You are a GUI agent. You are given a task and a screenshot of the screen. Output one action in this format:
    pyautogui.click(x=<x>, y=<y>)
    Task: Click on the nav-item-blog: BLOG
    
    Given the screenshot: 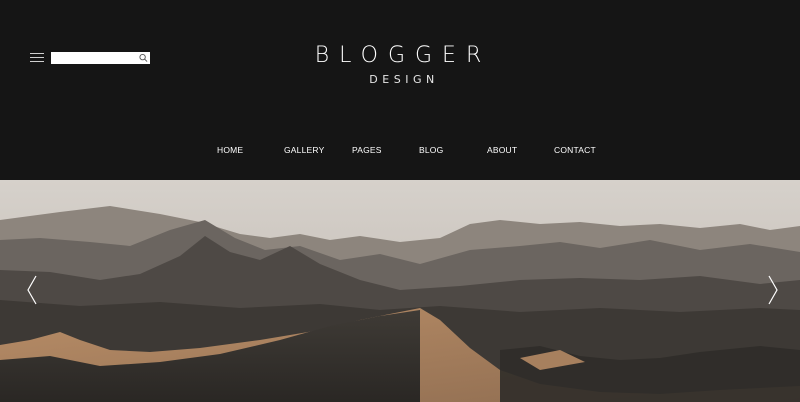 What is the action you would take?
    pyautogui.click(x=431, y=150)
    